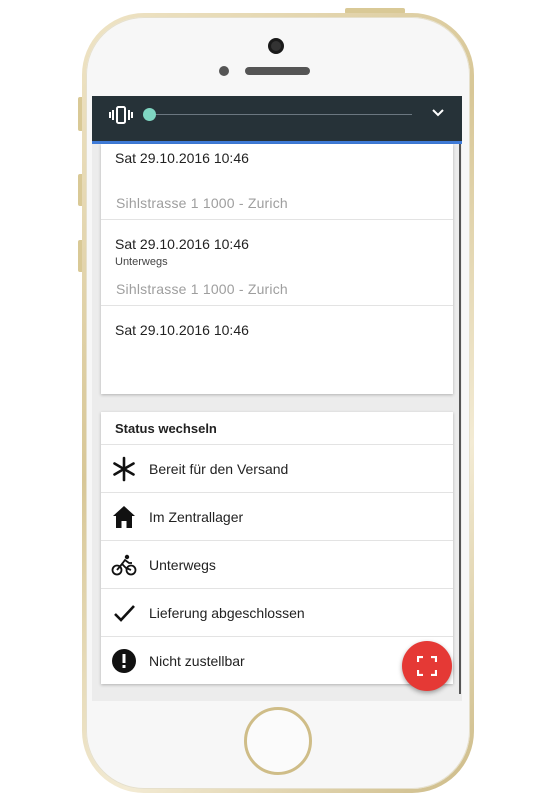 The width and height of the screenshot is (551, 805). What do you see at coordinates (196, 517) in the screenshot?
I see `status-option-label: Im Zentrallager` at bounding box center [196, 517].